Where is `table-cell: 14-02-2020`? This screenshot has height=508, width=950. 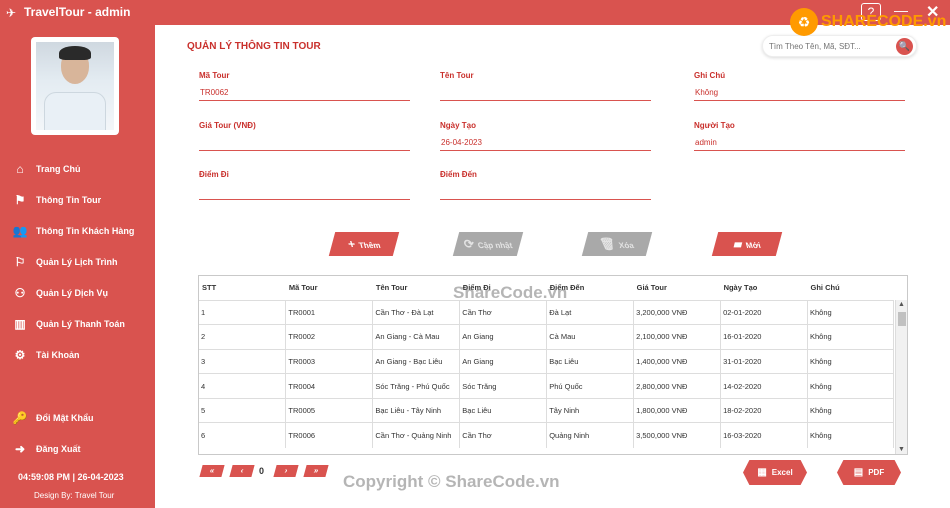 table-cell: 14-02-2020 is located at coordinates (764, 386).